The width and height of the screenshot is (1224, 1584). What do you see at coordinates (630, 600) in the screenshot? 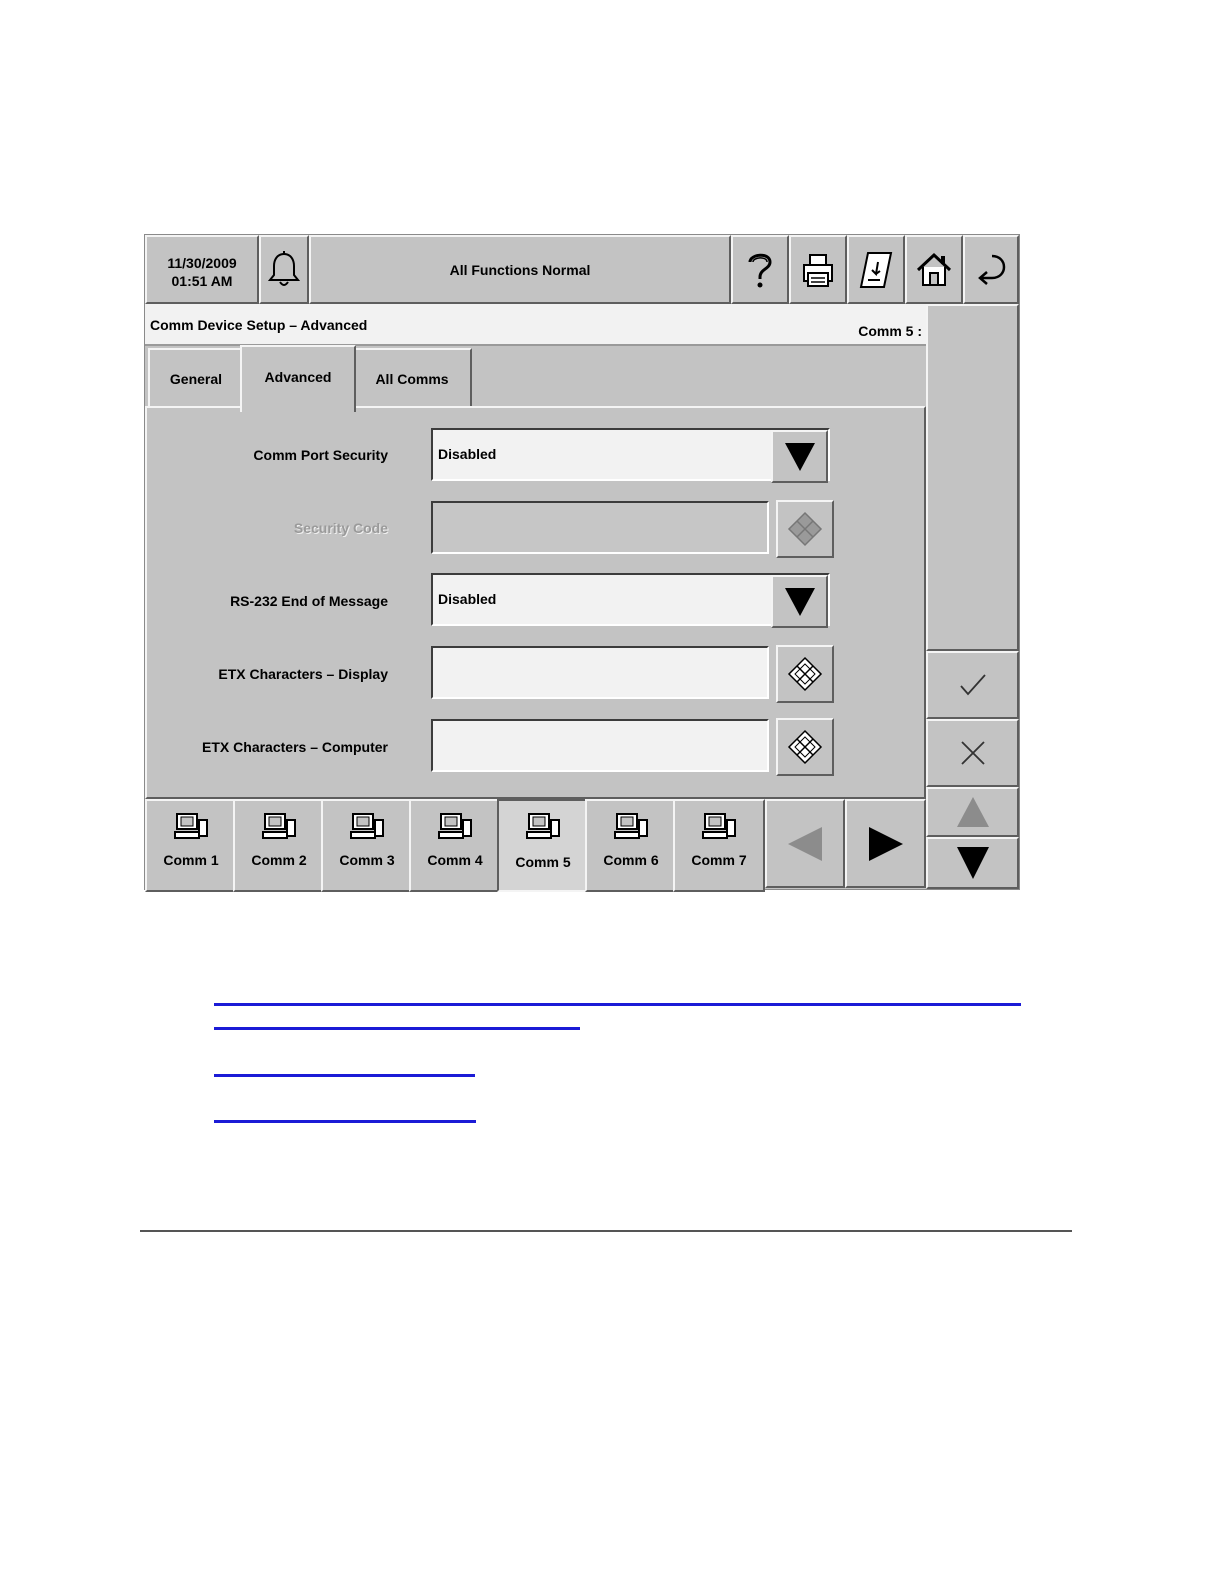
I see `rs232-end-of-message-dropdown: Disabled` at bounding box center [630, 600].